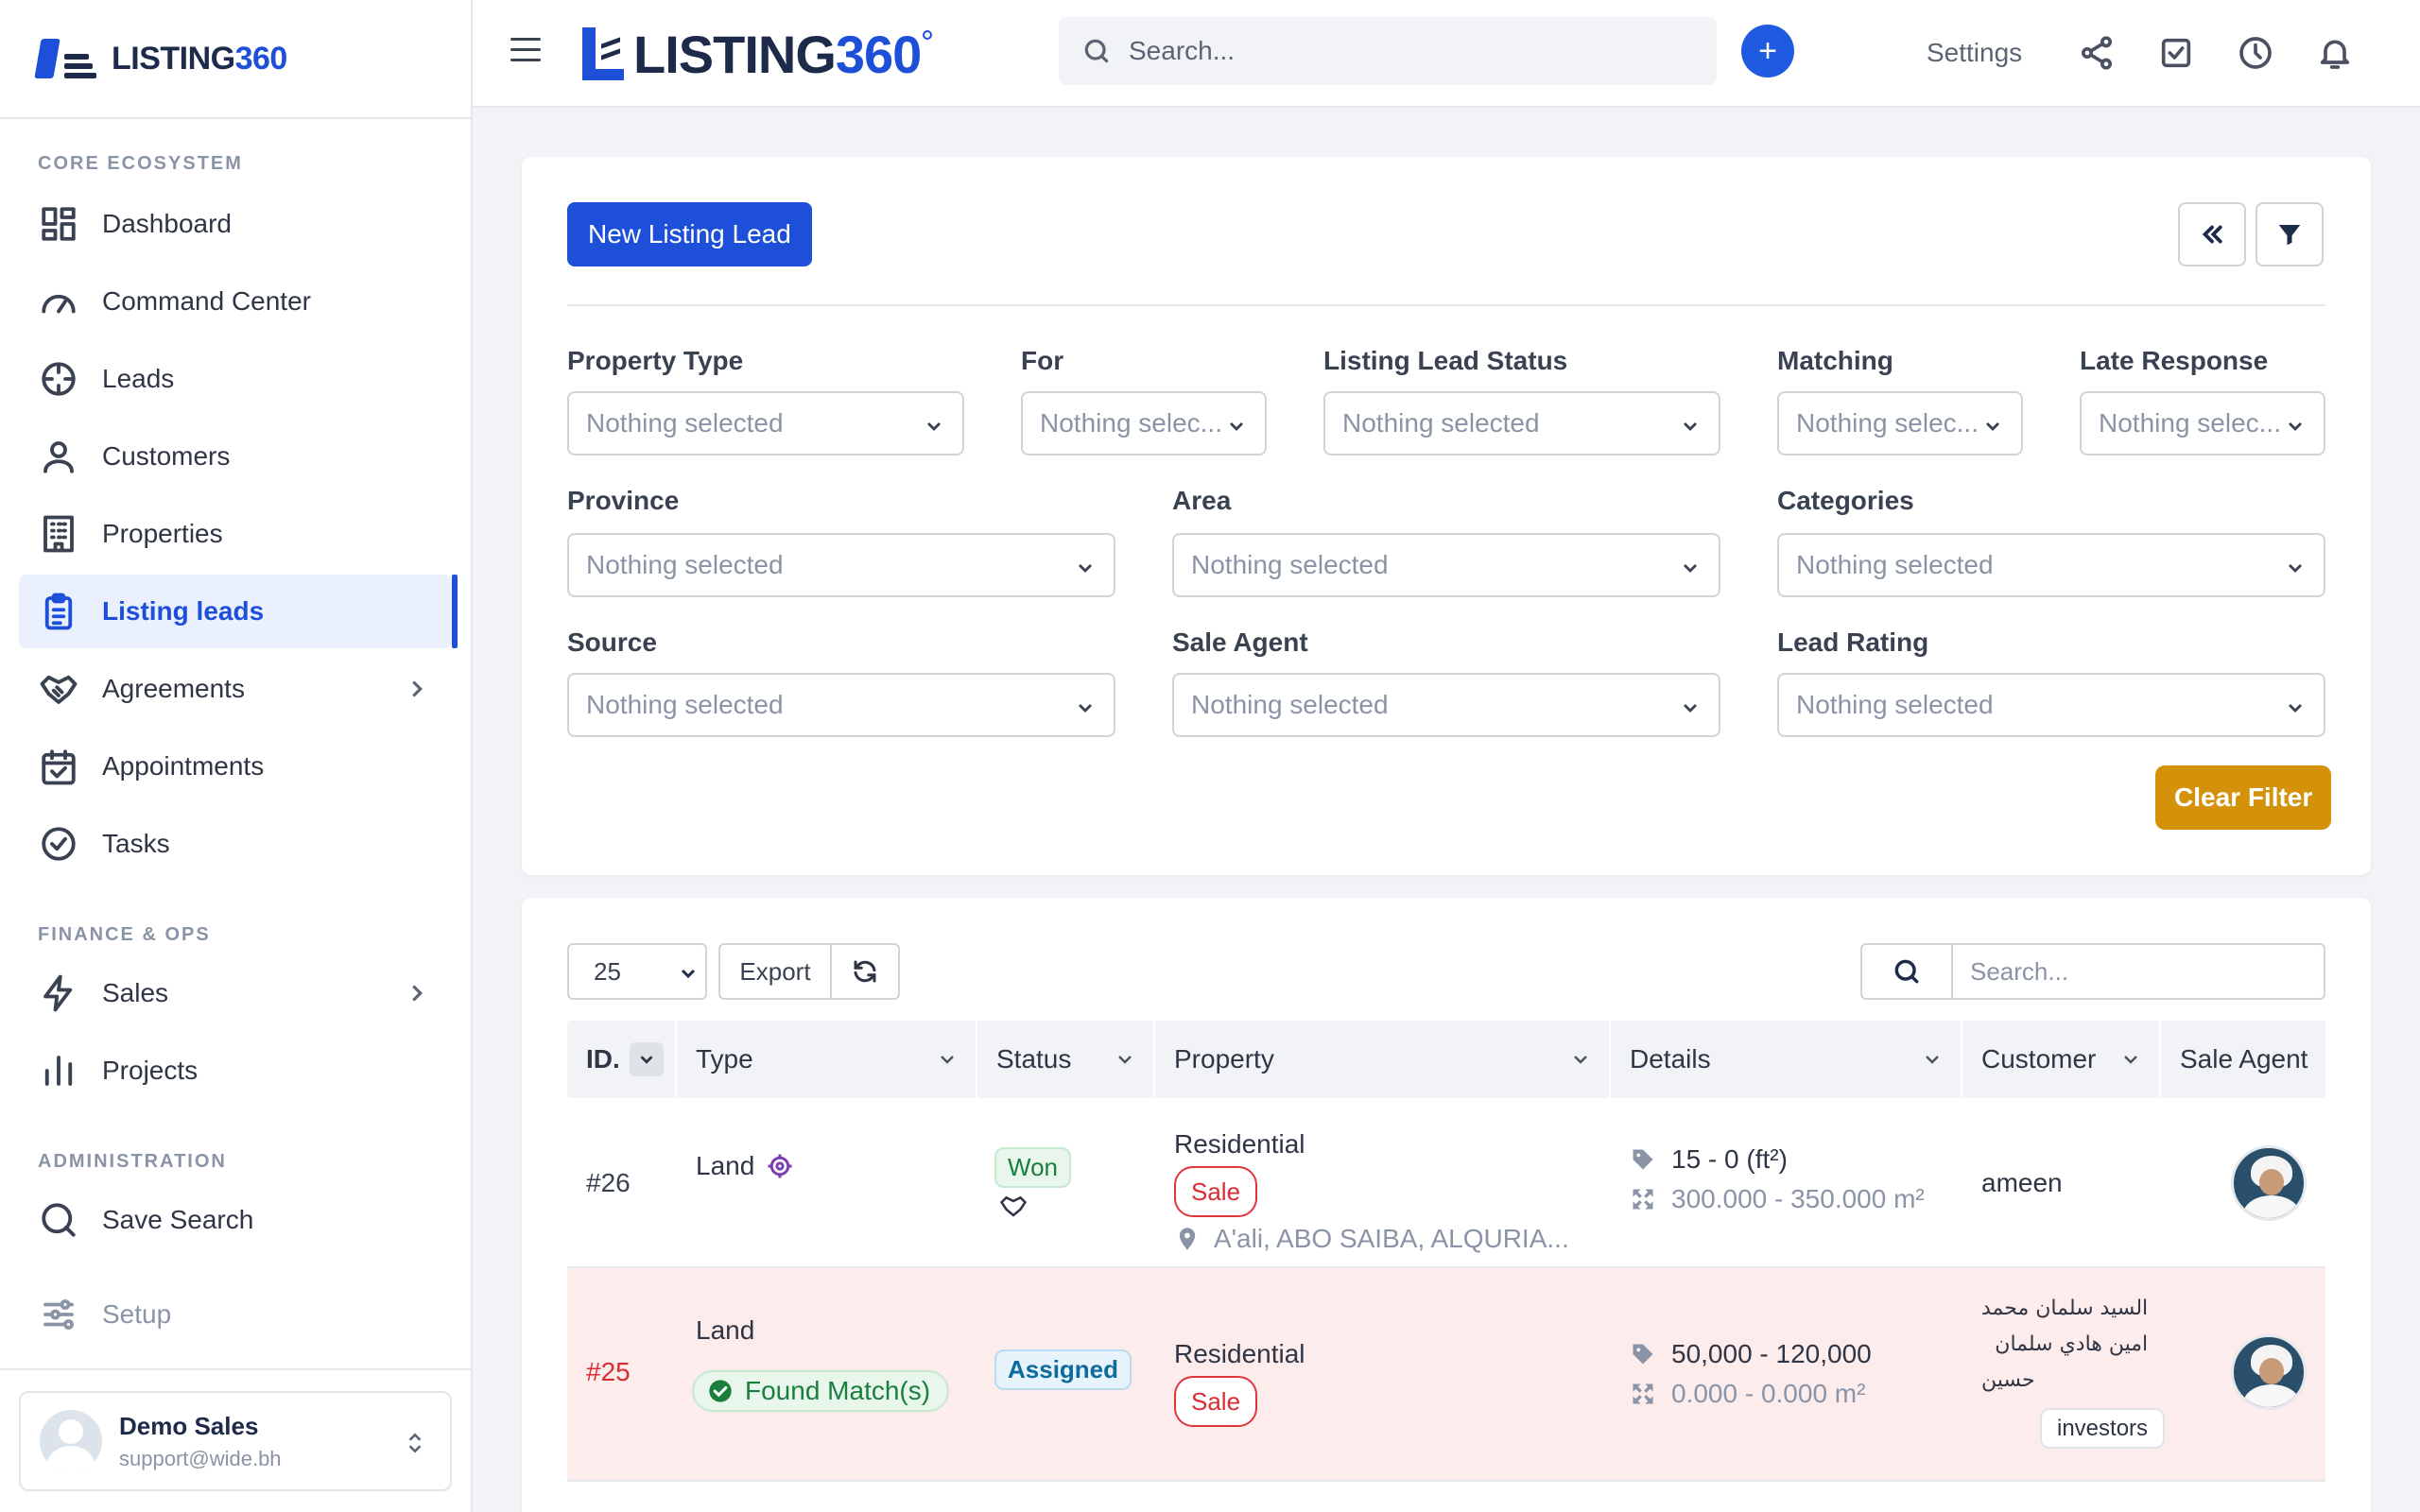 The width and height of the screenshot is (2420, 1512). What do you see at coordinates (1063, 1369) in the screenshot?
I see `row-status: Assigned` at bounding box center [1063, 1369].